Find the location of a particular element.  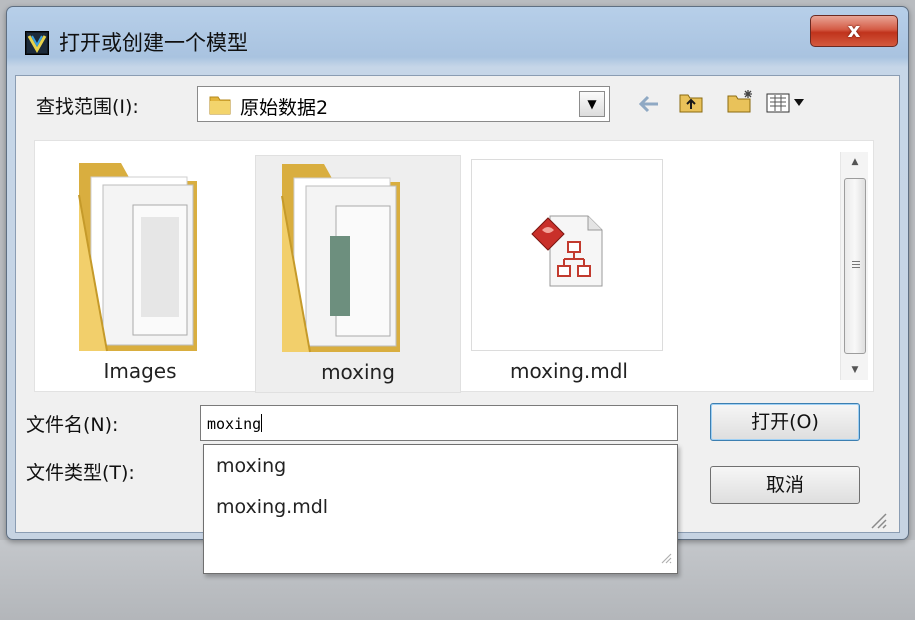

new-folder-icon is located at coordinates (741, 103).